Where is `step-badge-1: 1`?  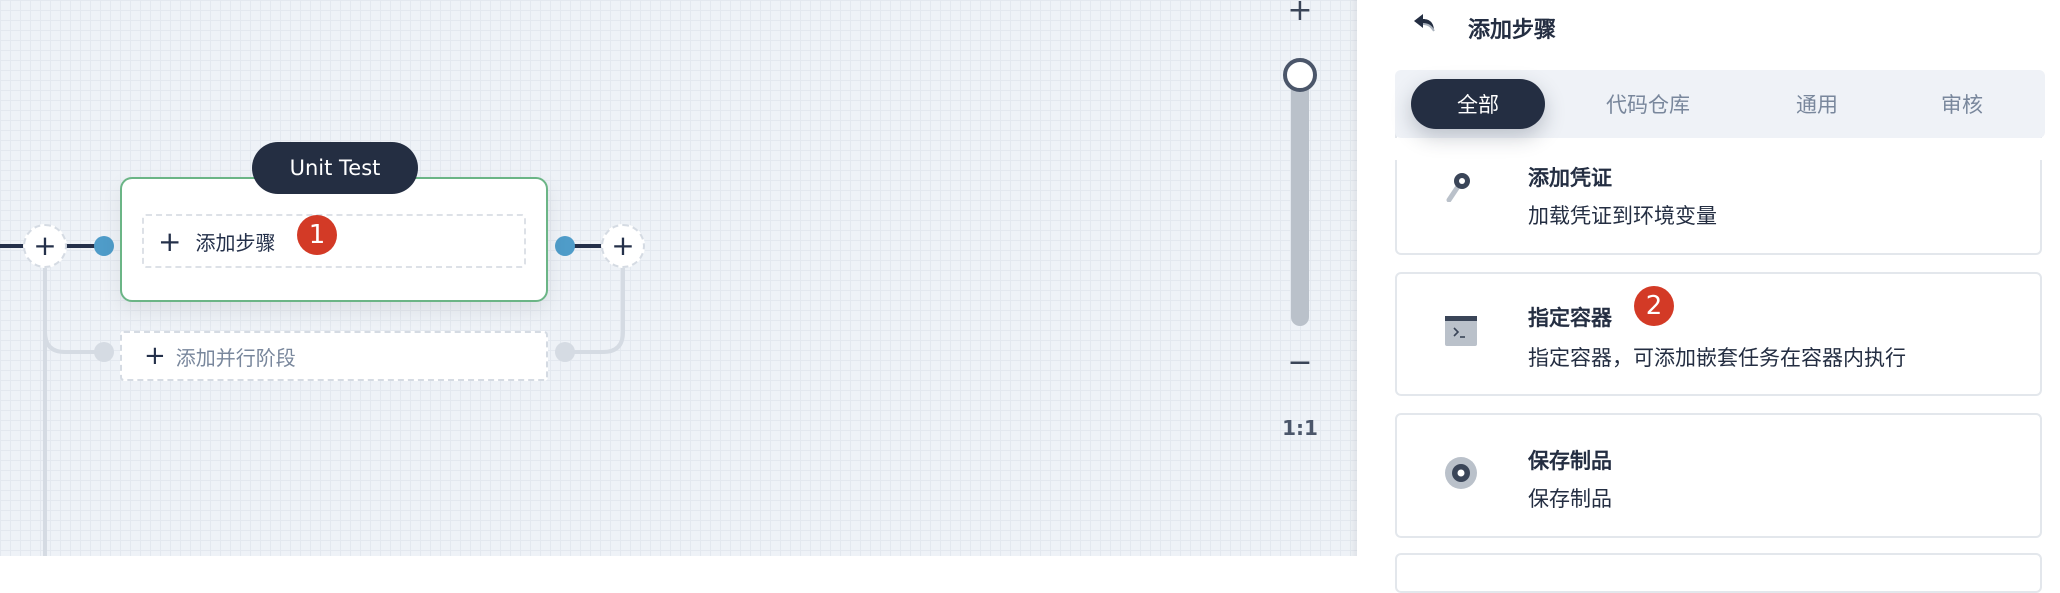
step-badge-1: 1 is located at coordinates (317, 235).